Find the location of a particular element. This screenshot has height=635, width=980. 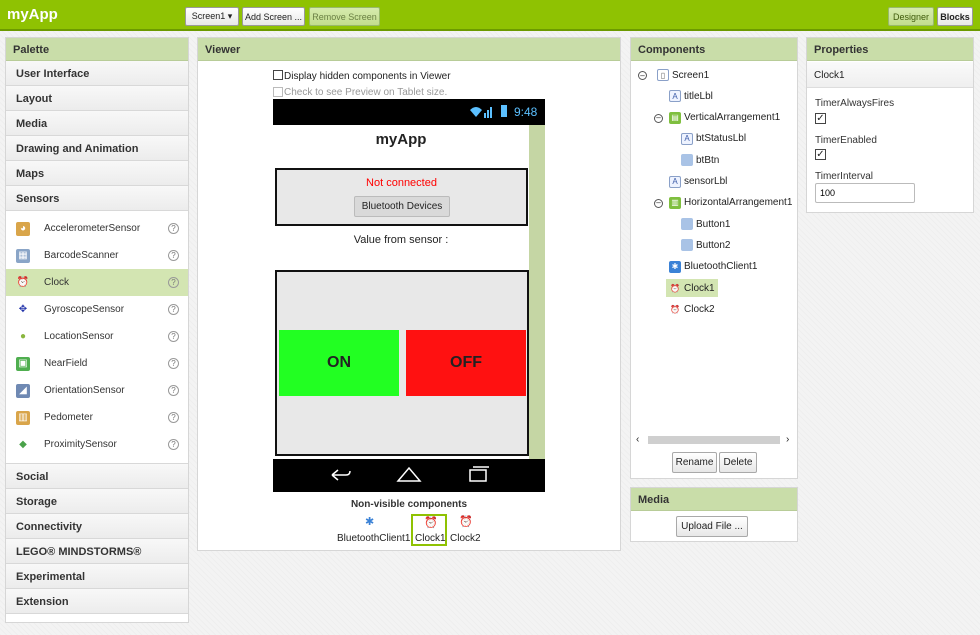

tree-node-button1: Button1 is located at coordinates (705, 224).